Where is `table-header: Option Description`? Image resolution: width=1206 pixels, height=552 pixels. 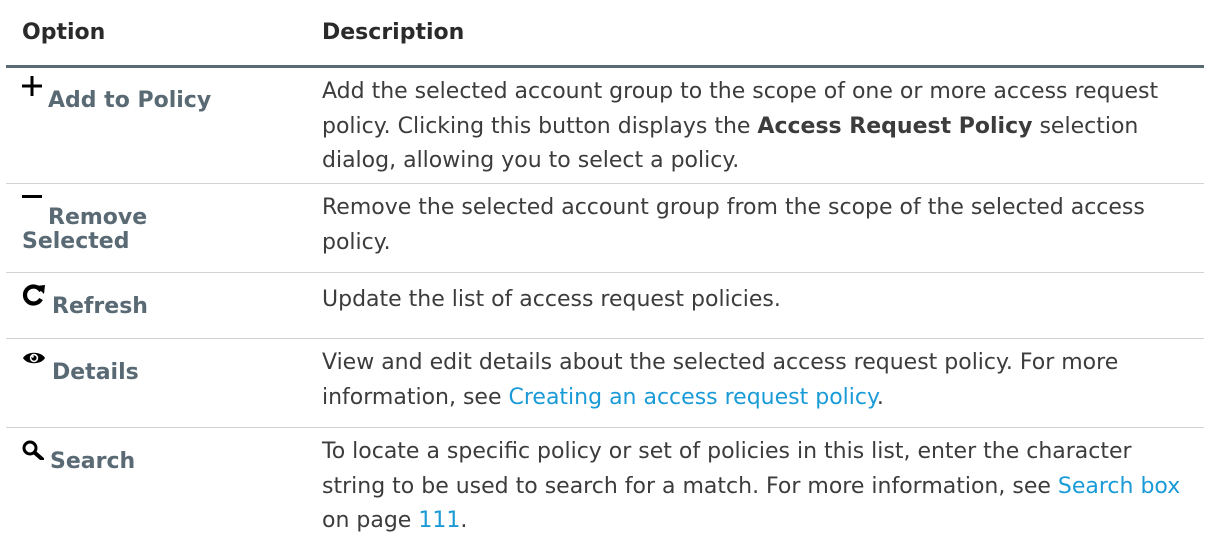
table-header: Option Description is located at coordinates (605, 34).